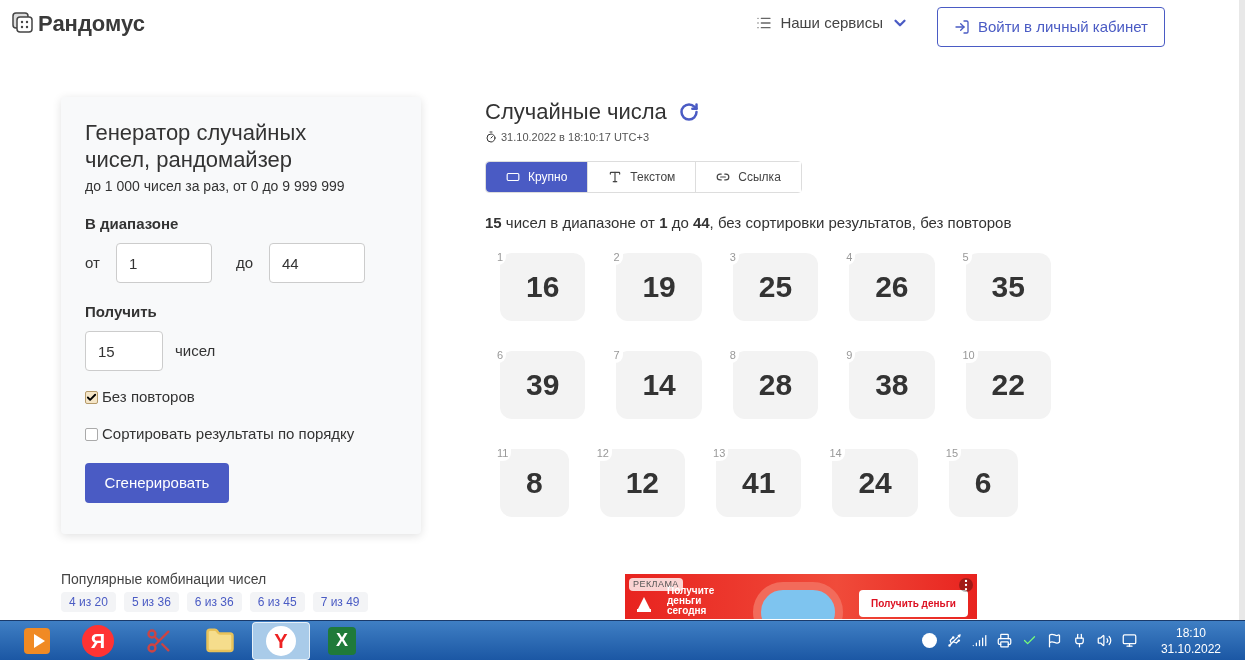 This screenshot has height=660, width=1245. What do you see at coordinates (244, 262) in the screenshot?
I see `to-label: до` at bounding box center [244, 262].